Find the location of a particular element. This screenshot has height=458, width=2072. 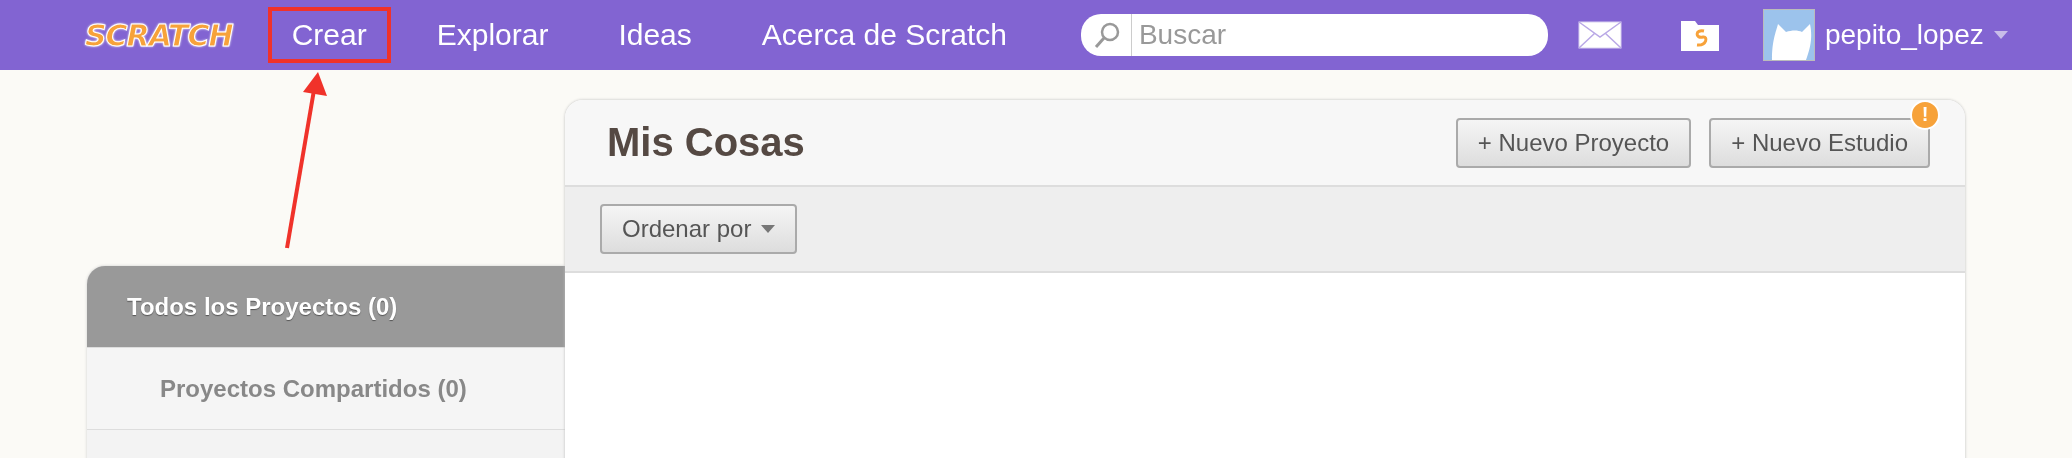

nav-link: Ideas is located at coordinates (655, 35).